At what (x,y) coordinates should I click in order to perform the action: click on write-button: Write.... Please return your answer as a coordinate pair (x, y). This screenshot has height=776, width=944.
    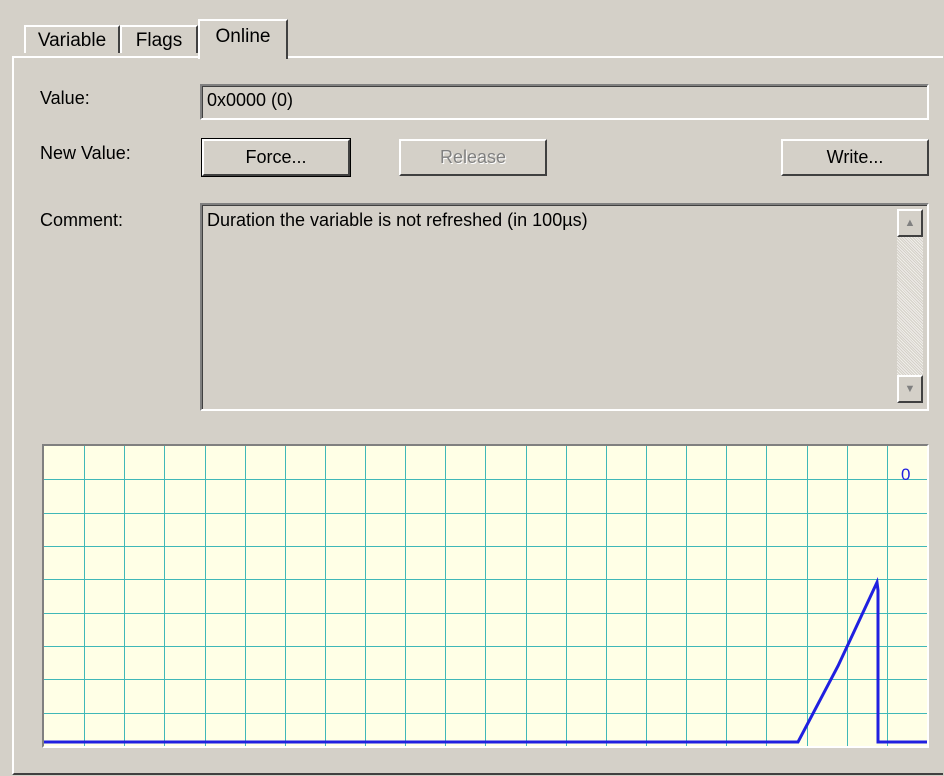
    Looking at the image, I should click on (855, 157).